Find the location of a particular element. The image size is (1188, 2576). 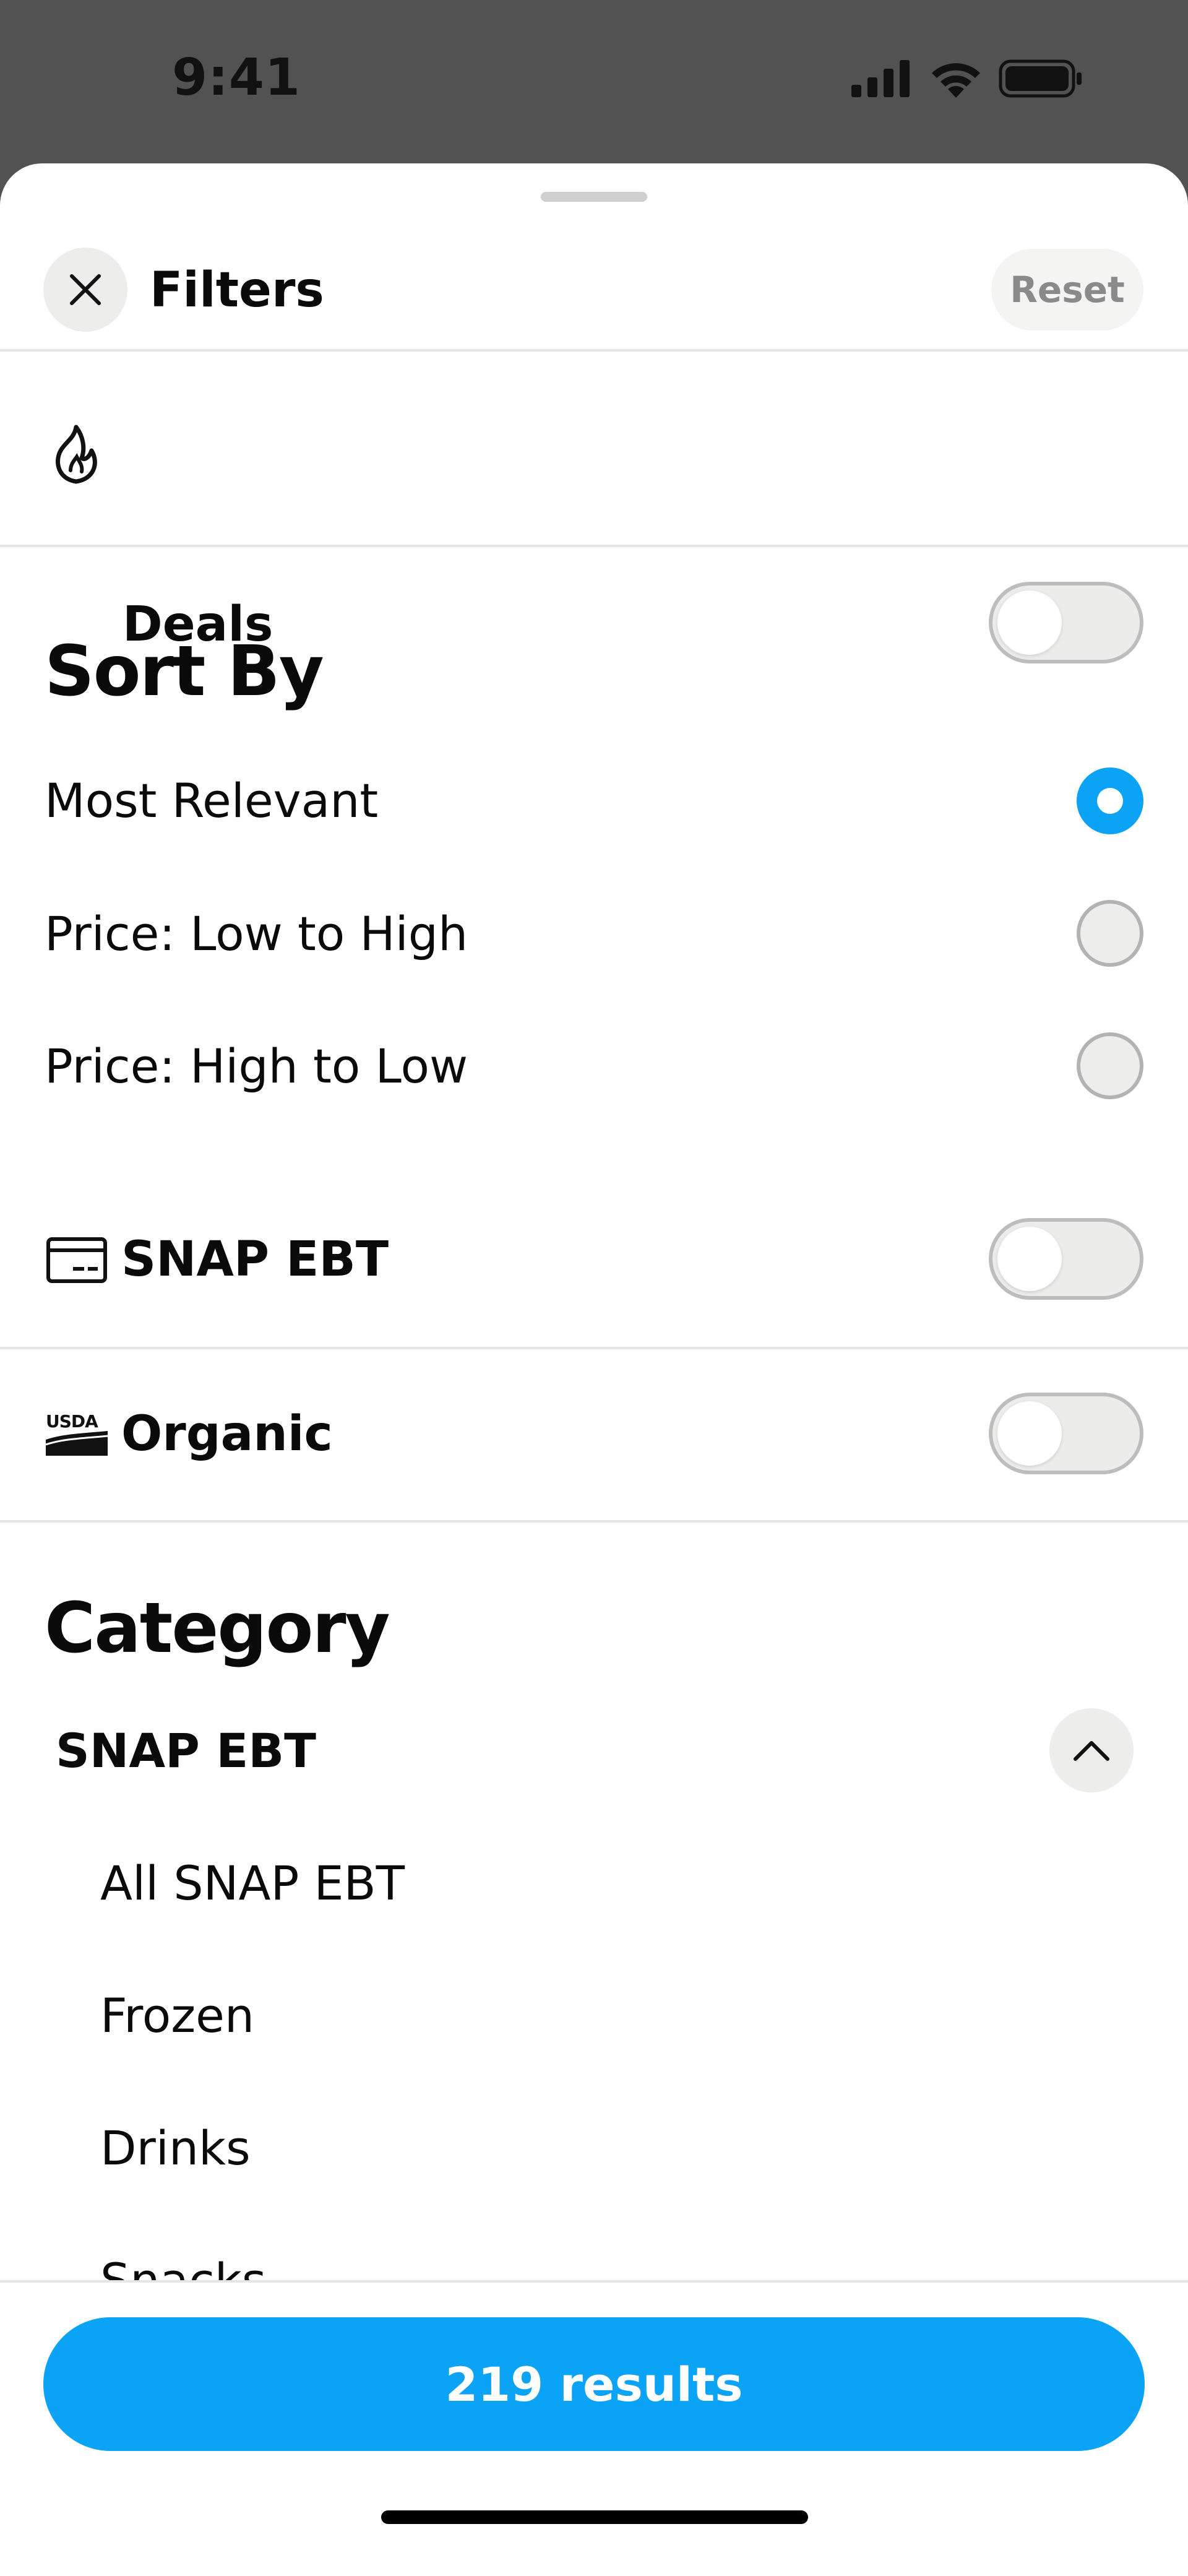

snap-ebt-toggle is located at coordinates (1066, 1259).